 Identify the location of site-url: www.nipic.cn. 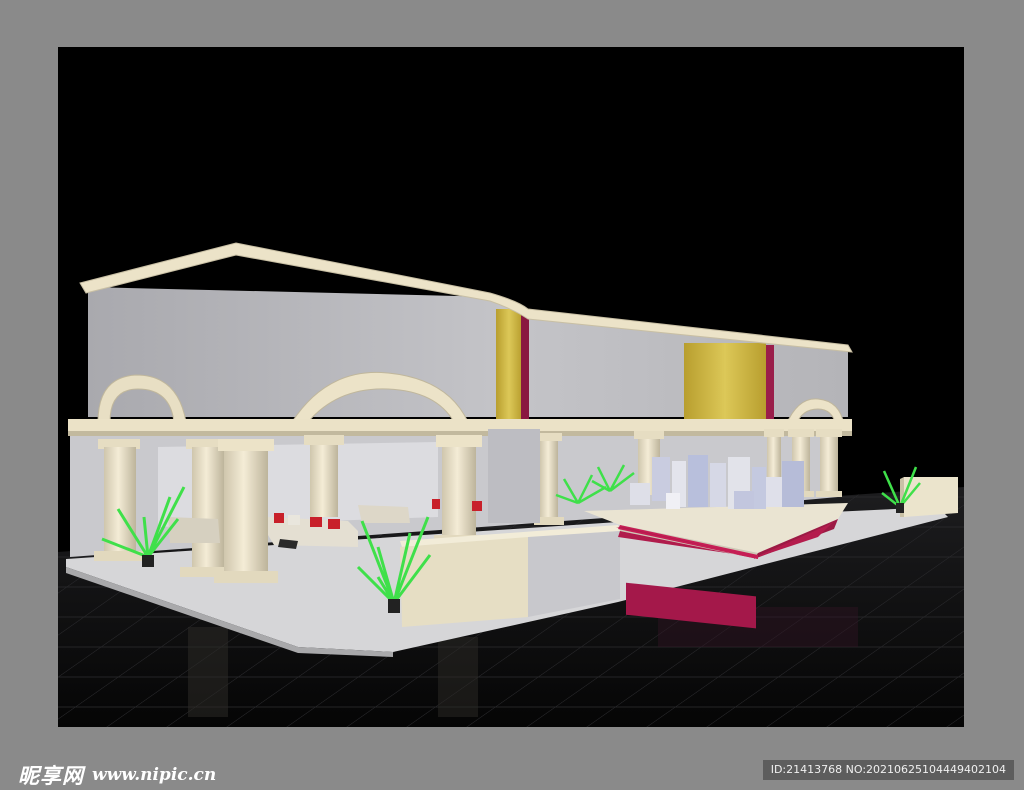
(154, 775).